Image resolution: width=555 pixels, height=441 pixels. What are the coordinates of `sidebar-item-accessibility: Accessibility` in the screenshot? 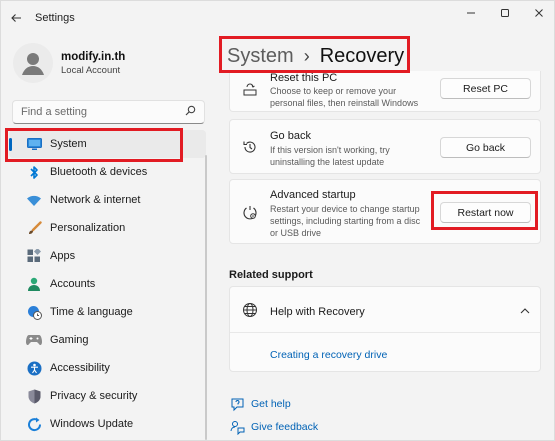 It's located at (107, 368).